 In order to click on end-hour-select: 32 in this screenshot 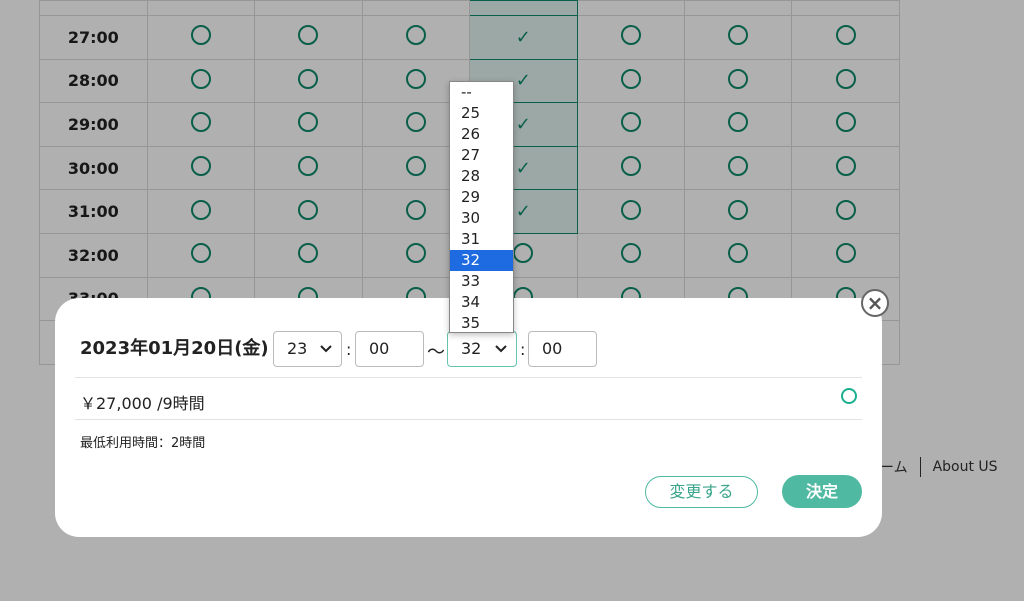, I will do `click(482, 349)`.